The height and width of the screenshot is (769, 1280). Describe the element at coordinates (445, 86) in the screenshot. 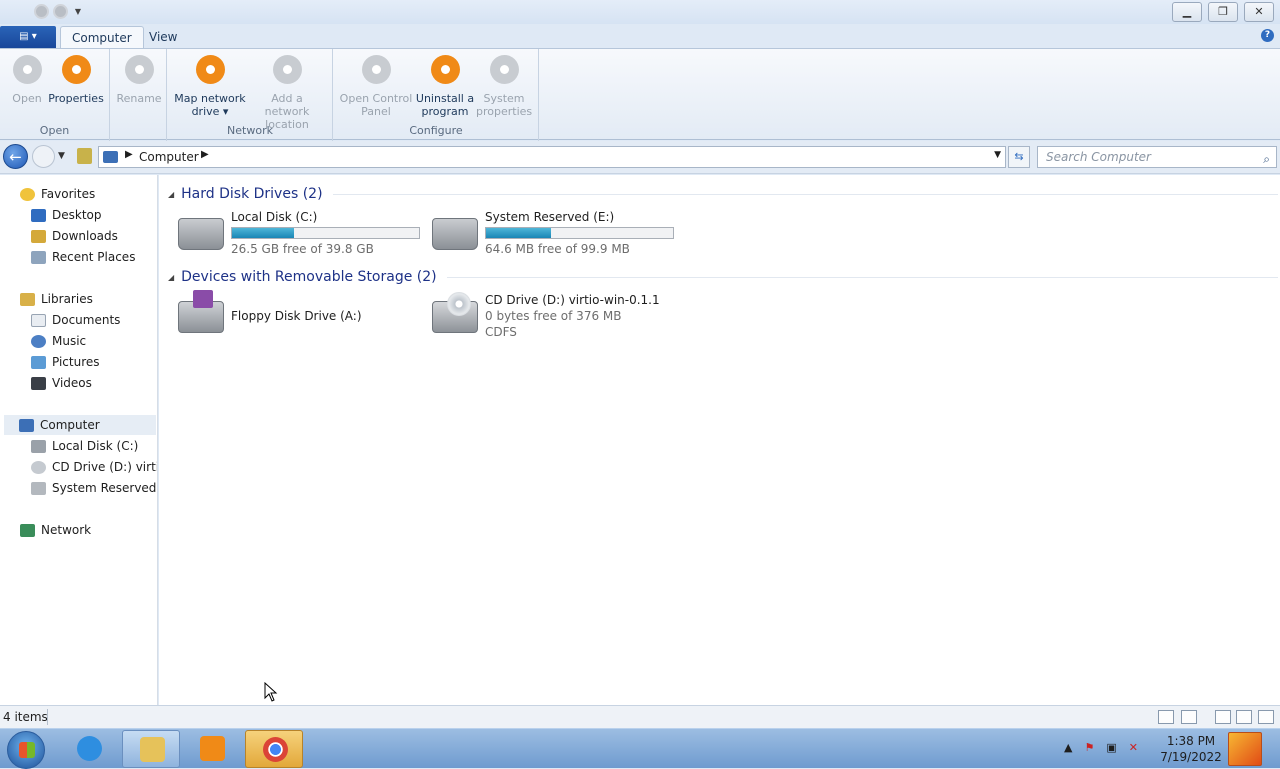

I see `uninstall-program-button: Uninstall a program` at that location.